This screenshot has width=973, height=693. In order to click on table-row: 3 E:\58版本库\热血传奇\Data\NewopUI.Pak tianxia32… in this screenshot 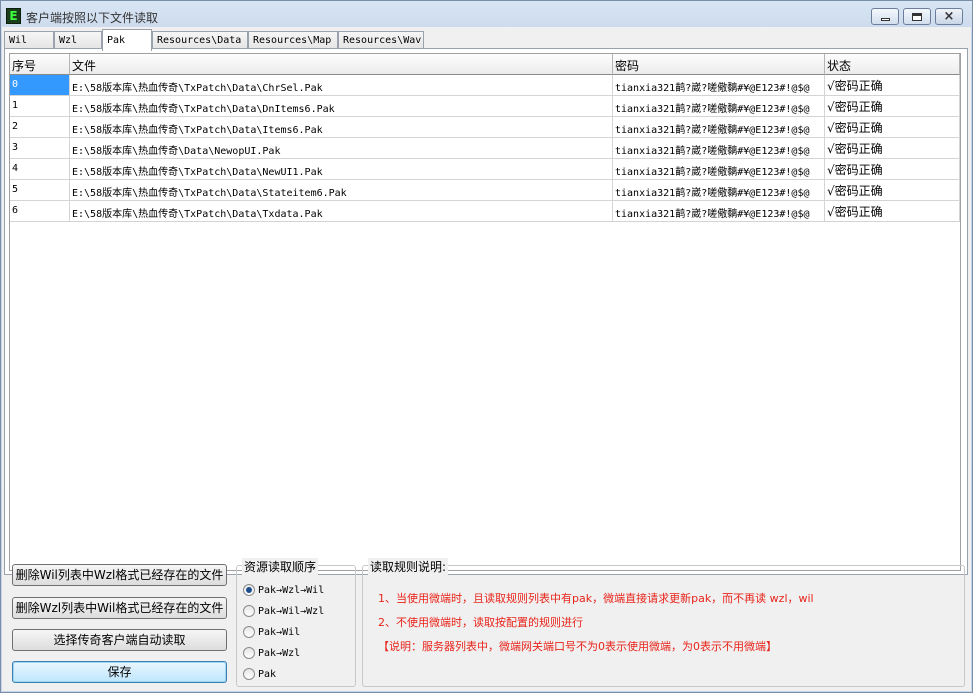, I will do `click(485, 148)`.